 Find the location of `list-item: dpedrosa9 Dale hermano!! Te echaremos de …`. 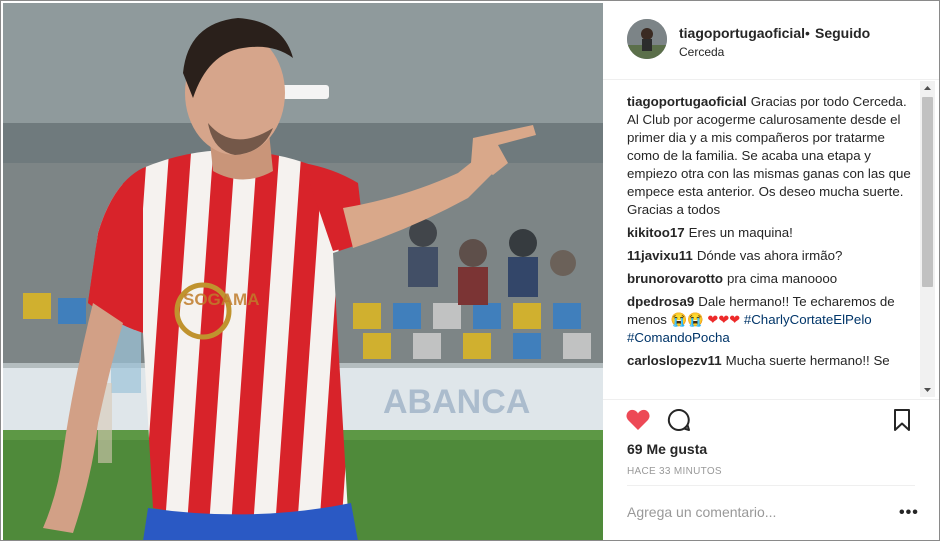

list-item: dpedrosa9 Dale hermano!! Te echaremos de … is located at coordinates (773, 320).